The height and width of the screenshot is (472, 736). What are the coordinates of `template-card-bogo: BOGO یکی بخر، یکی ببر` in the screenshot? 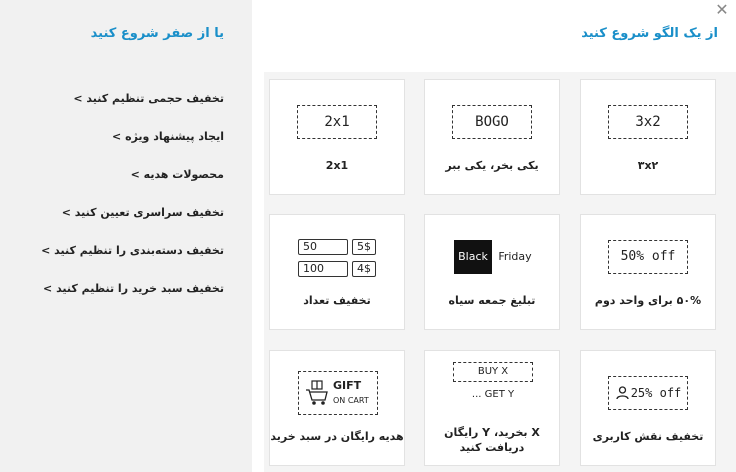 It's located at (492, 137).